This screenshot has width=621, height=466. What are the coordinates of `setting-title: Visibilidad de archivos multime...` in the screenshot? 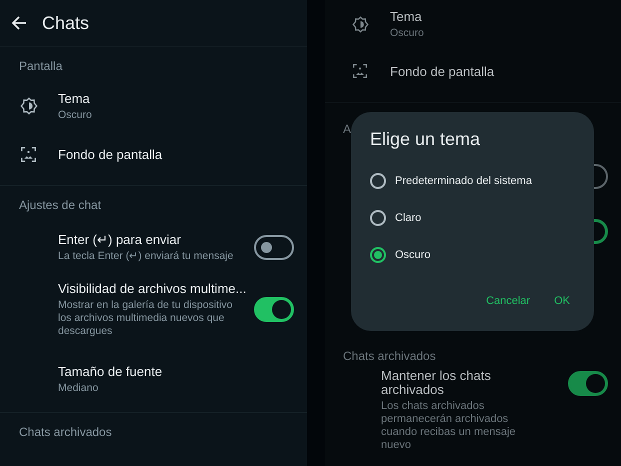 It's located at (151, 288).